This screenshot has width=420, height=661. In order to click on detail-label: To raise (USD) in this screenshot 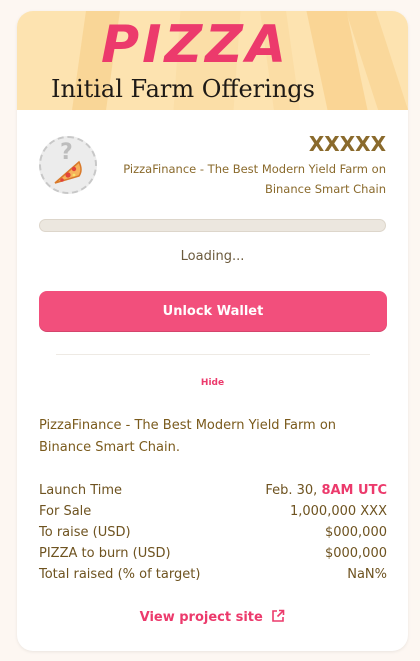, I will do `click(85, 532)`.